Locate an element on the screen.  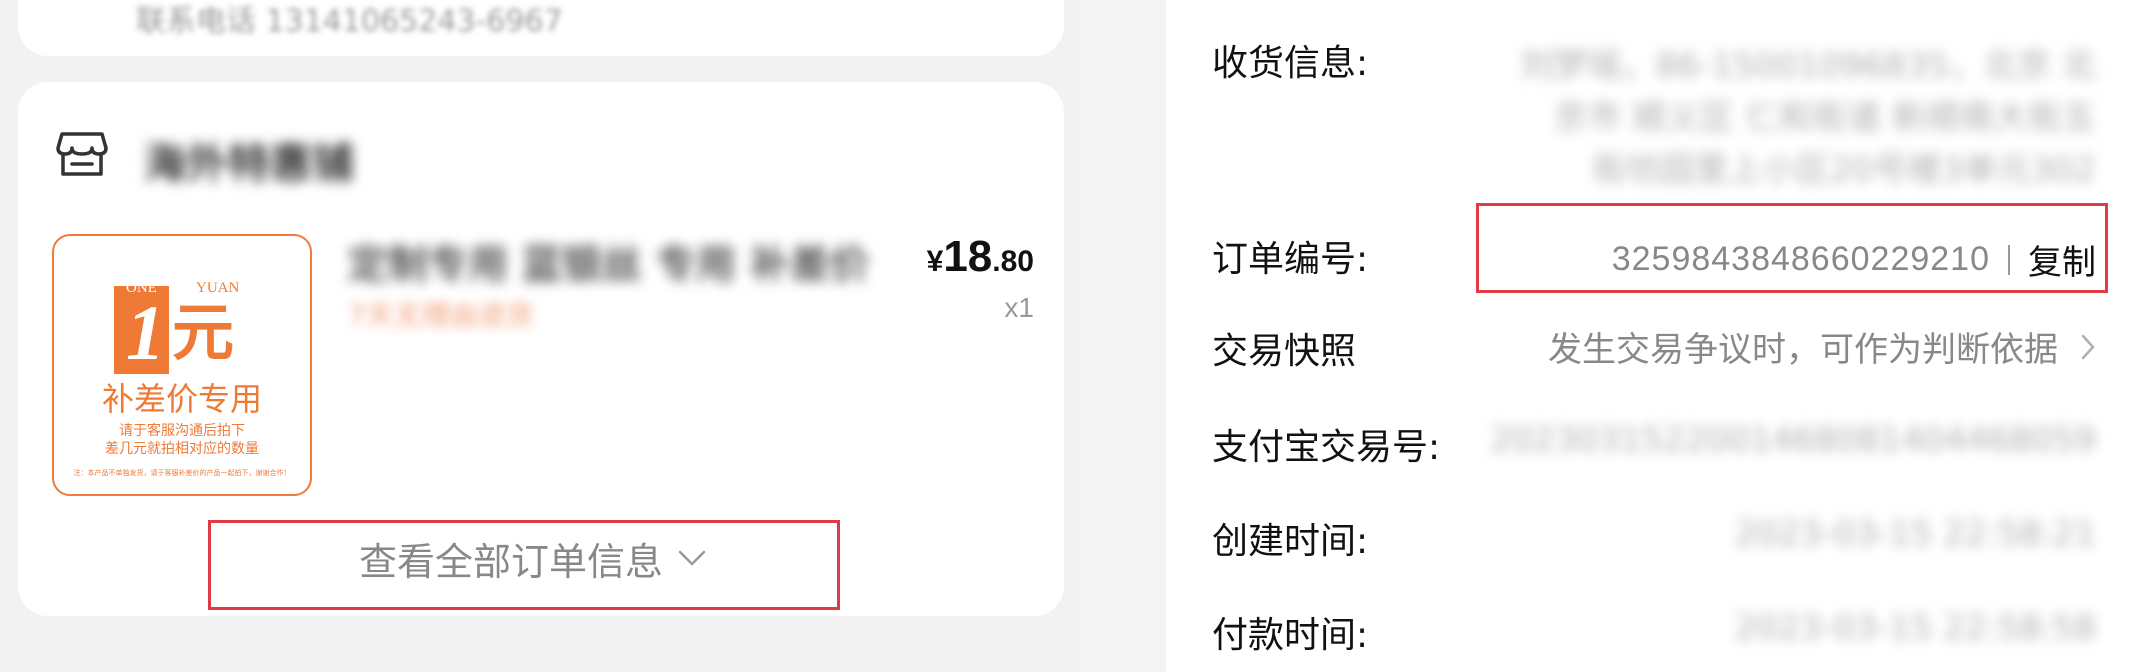
shipping-address-line-1: 刘梦瑶，86-15001096835，北京 北 is located at coordinates (1807, 66).